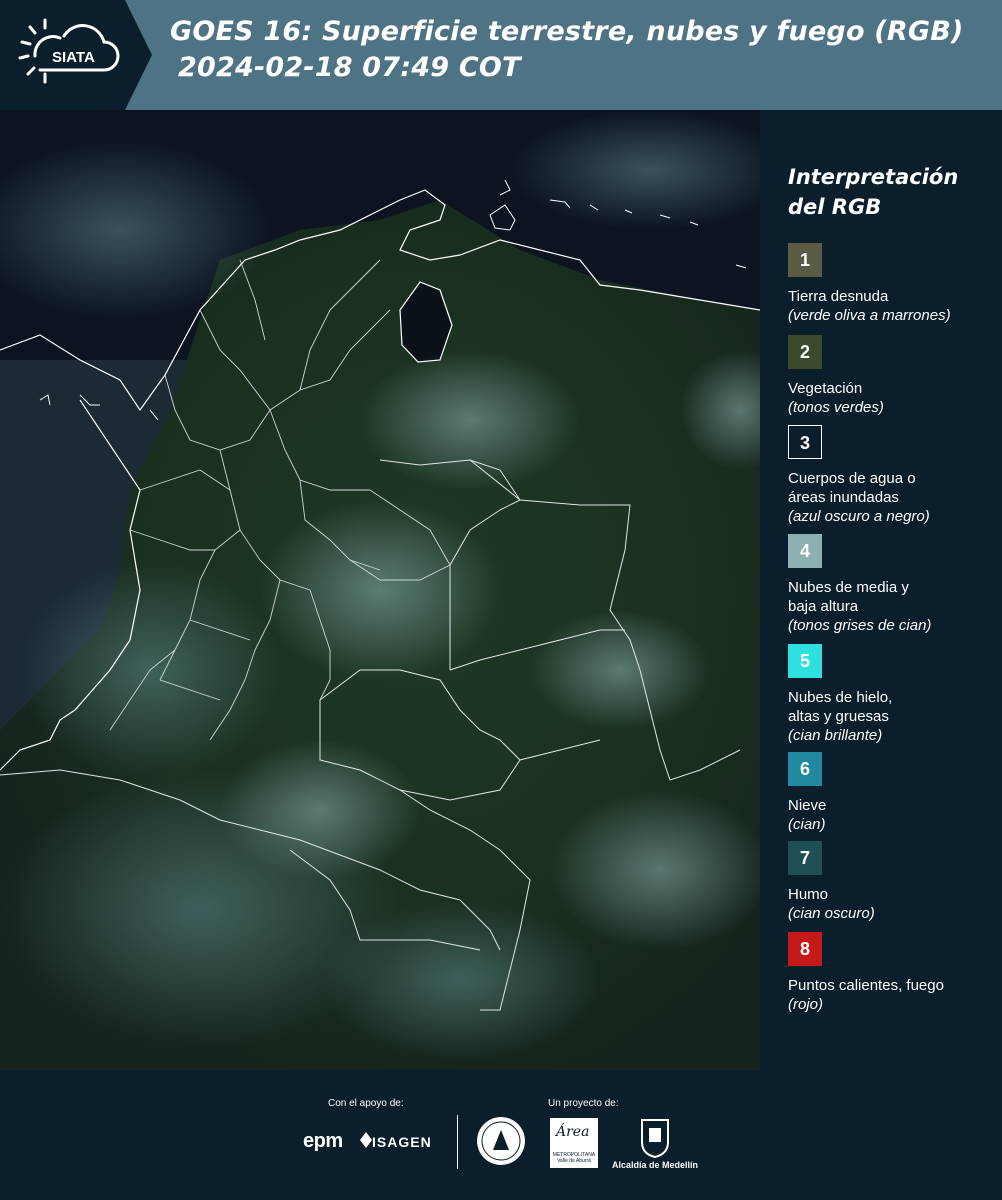 The height and width of the screenshot is (1200, 1002). I want to click on legend-item-smoke: 7 Humo (cian oscuro), so click(893, 882).